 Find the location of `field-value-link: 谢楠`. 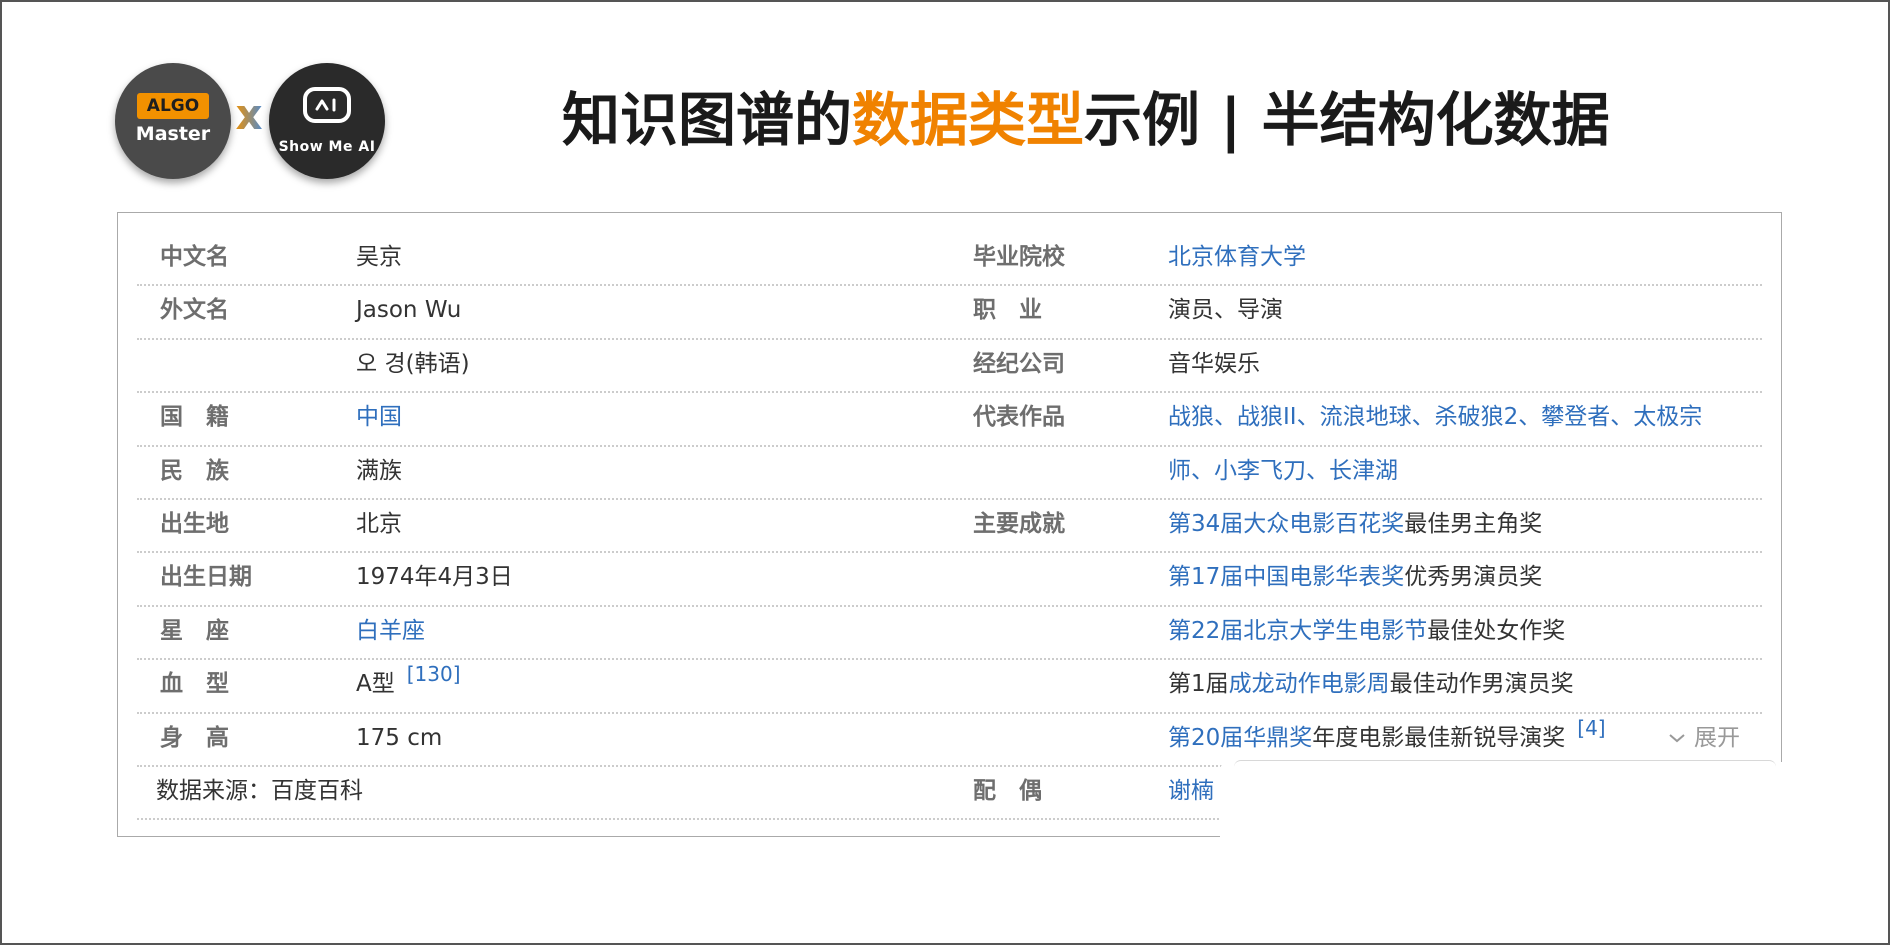

field-value-link: 谢楠 is located at coordinates (1191, 791).